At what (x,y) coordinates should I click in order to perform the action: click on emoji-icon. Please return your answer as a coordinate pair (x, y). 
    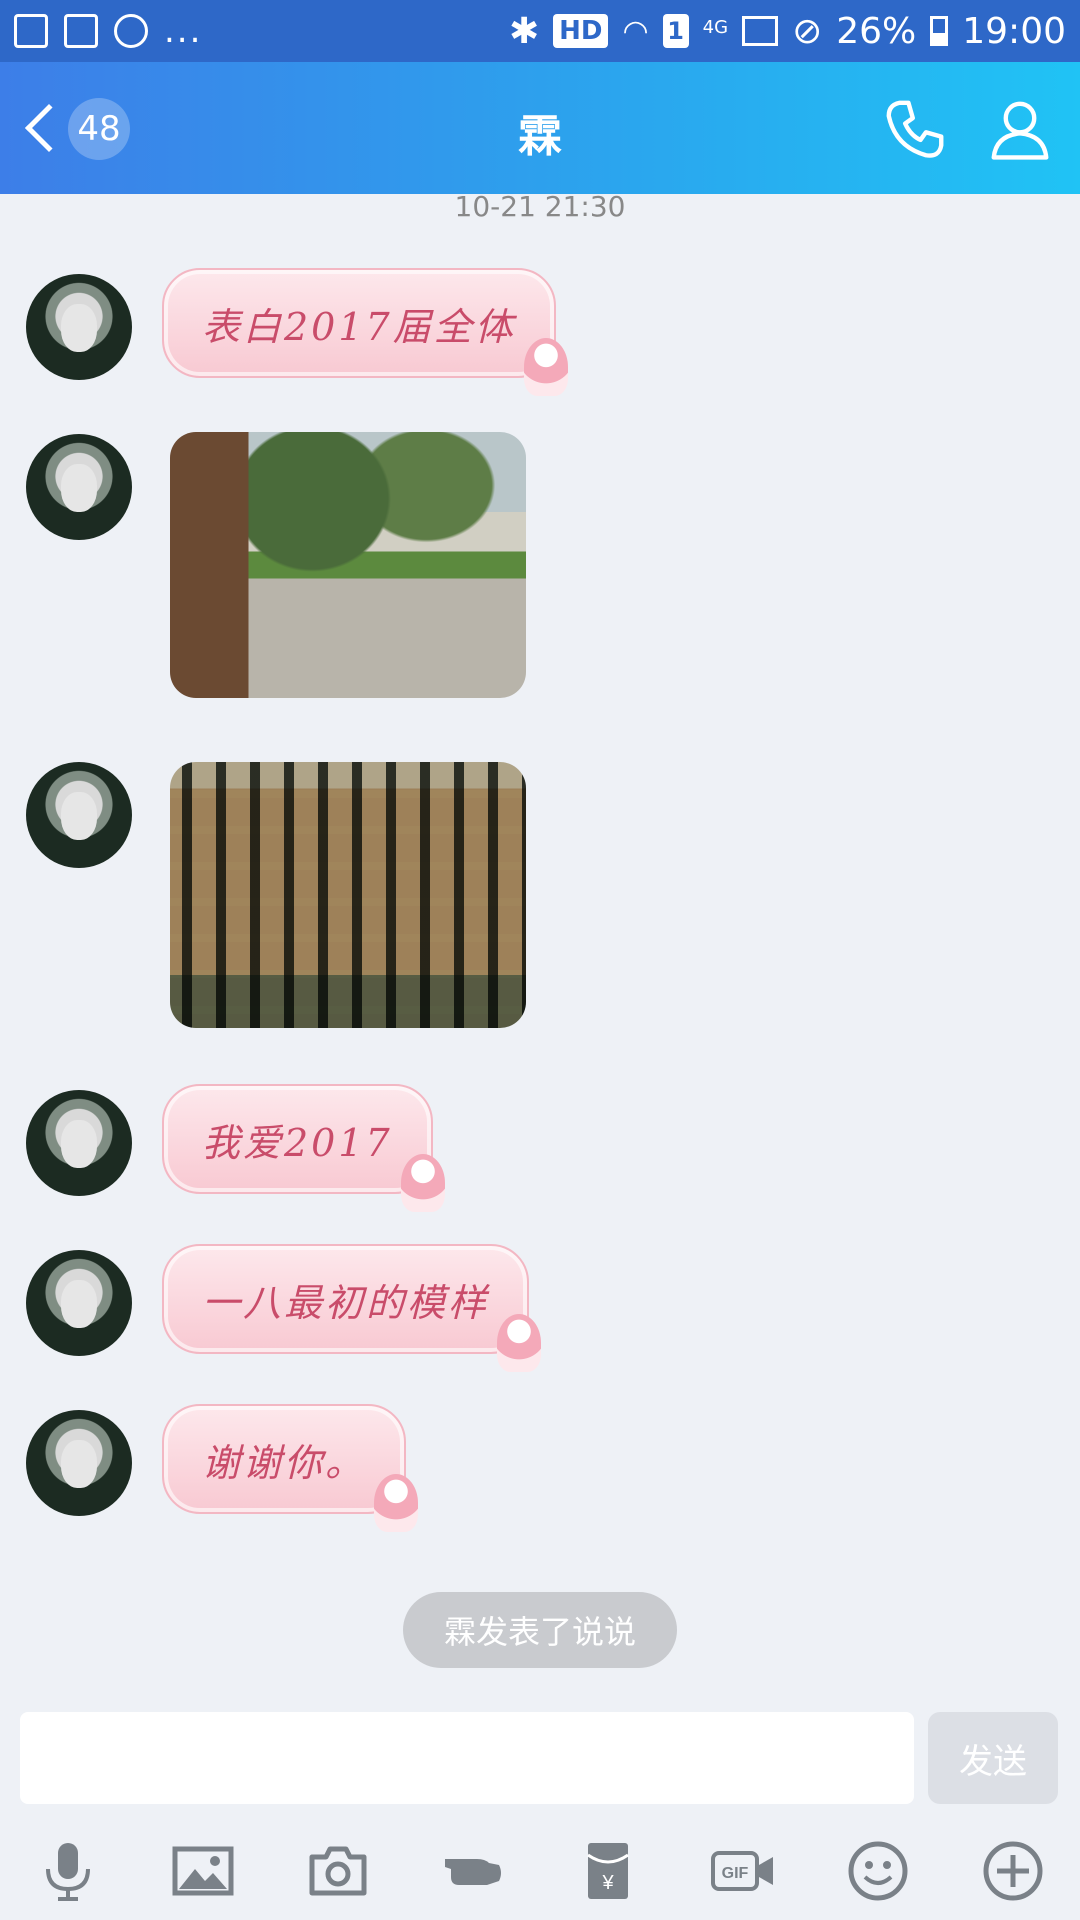
    Looking at the image, I should click on (878, 1871).